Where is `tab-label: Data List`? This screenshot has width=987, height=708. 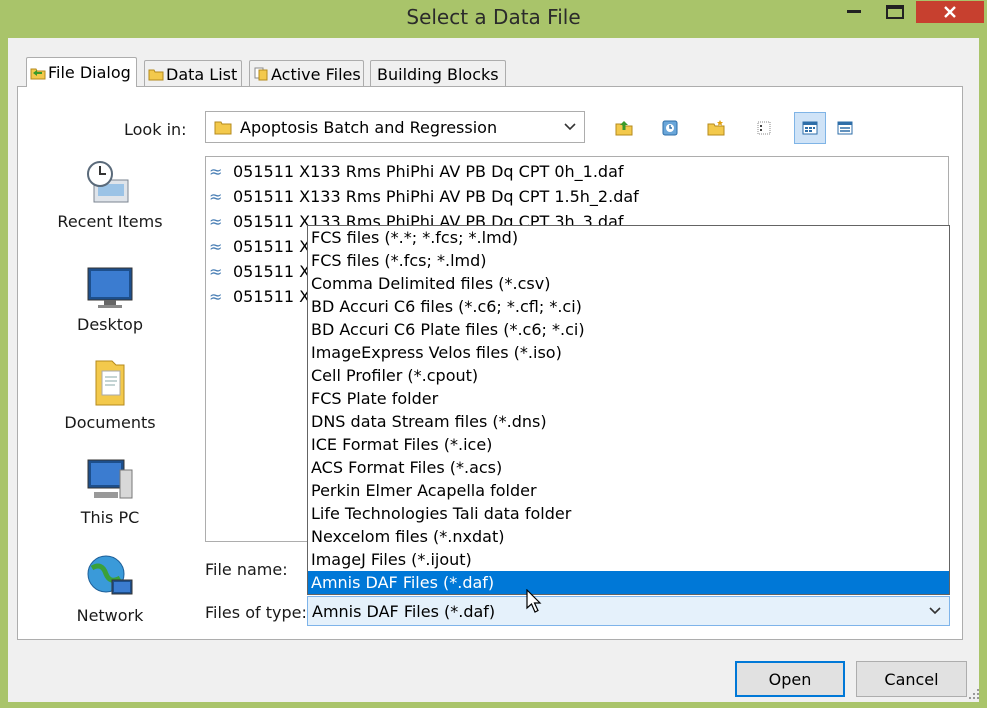 tab-label: Data List is located at coordinates (202, 74).